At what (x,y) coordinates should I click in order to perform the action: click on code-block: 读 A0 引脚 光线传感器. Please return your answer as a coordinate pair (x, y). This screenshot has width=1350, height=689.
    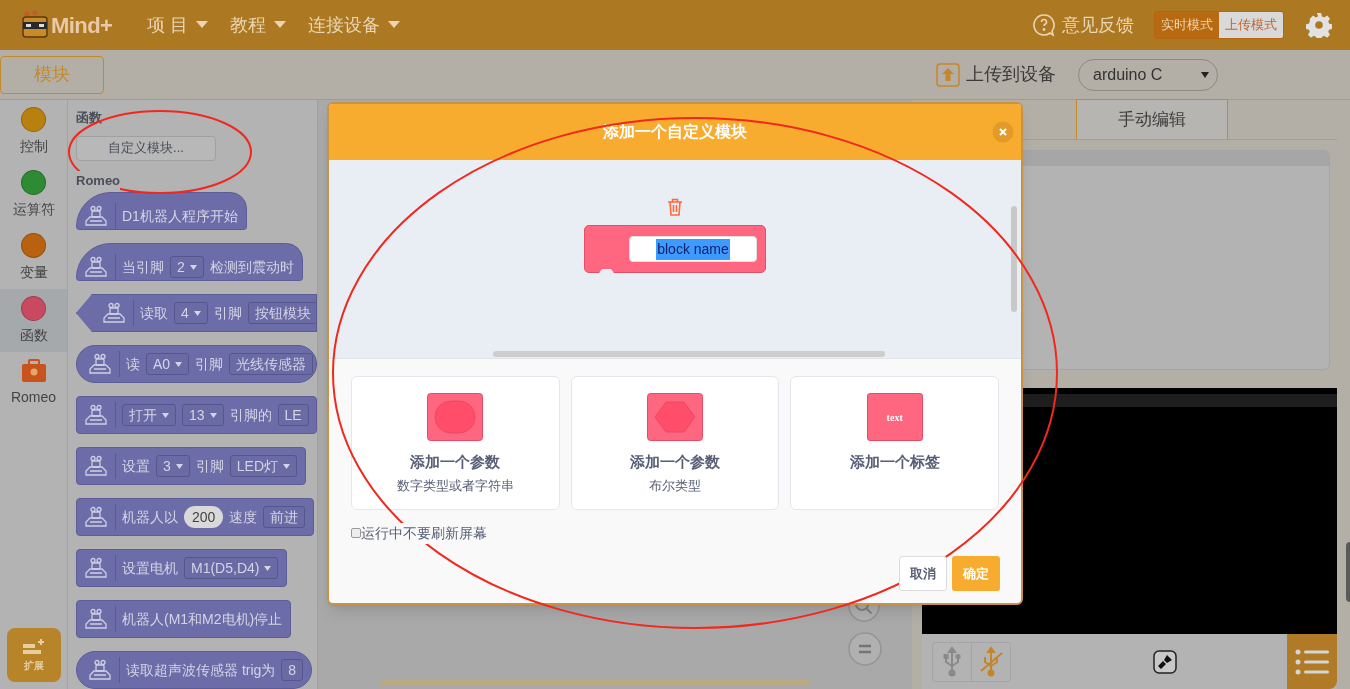
    Looking at the image, I should click on (196, 364).